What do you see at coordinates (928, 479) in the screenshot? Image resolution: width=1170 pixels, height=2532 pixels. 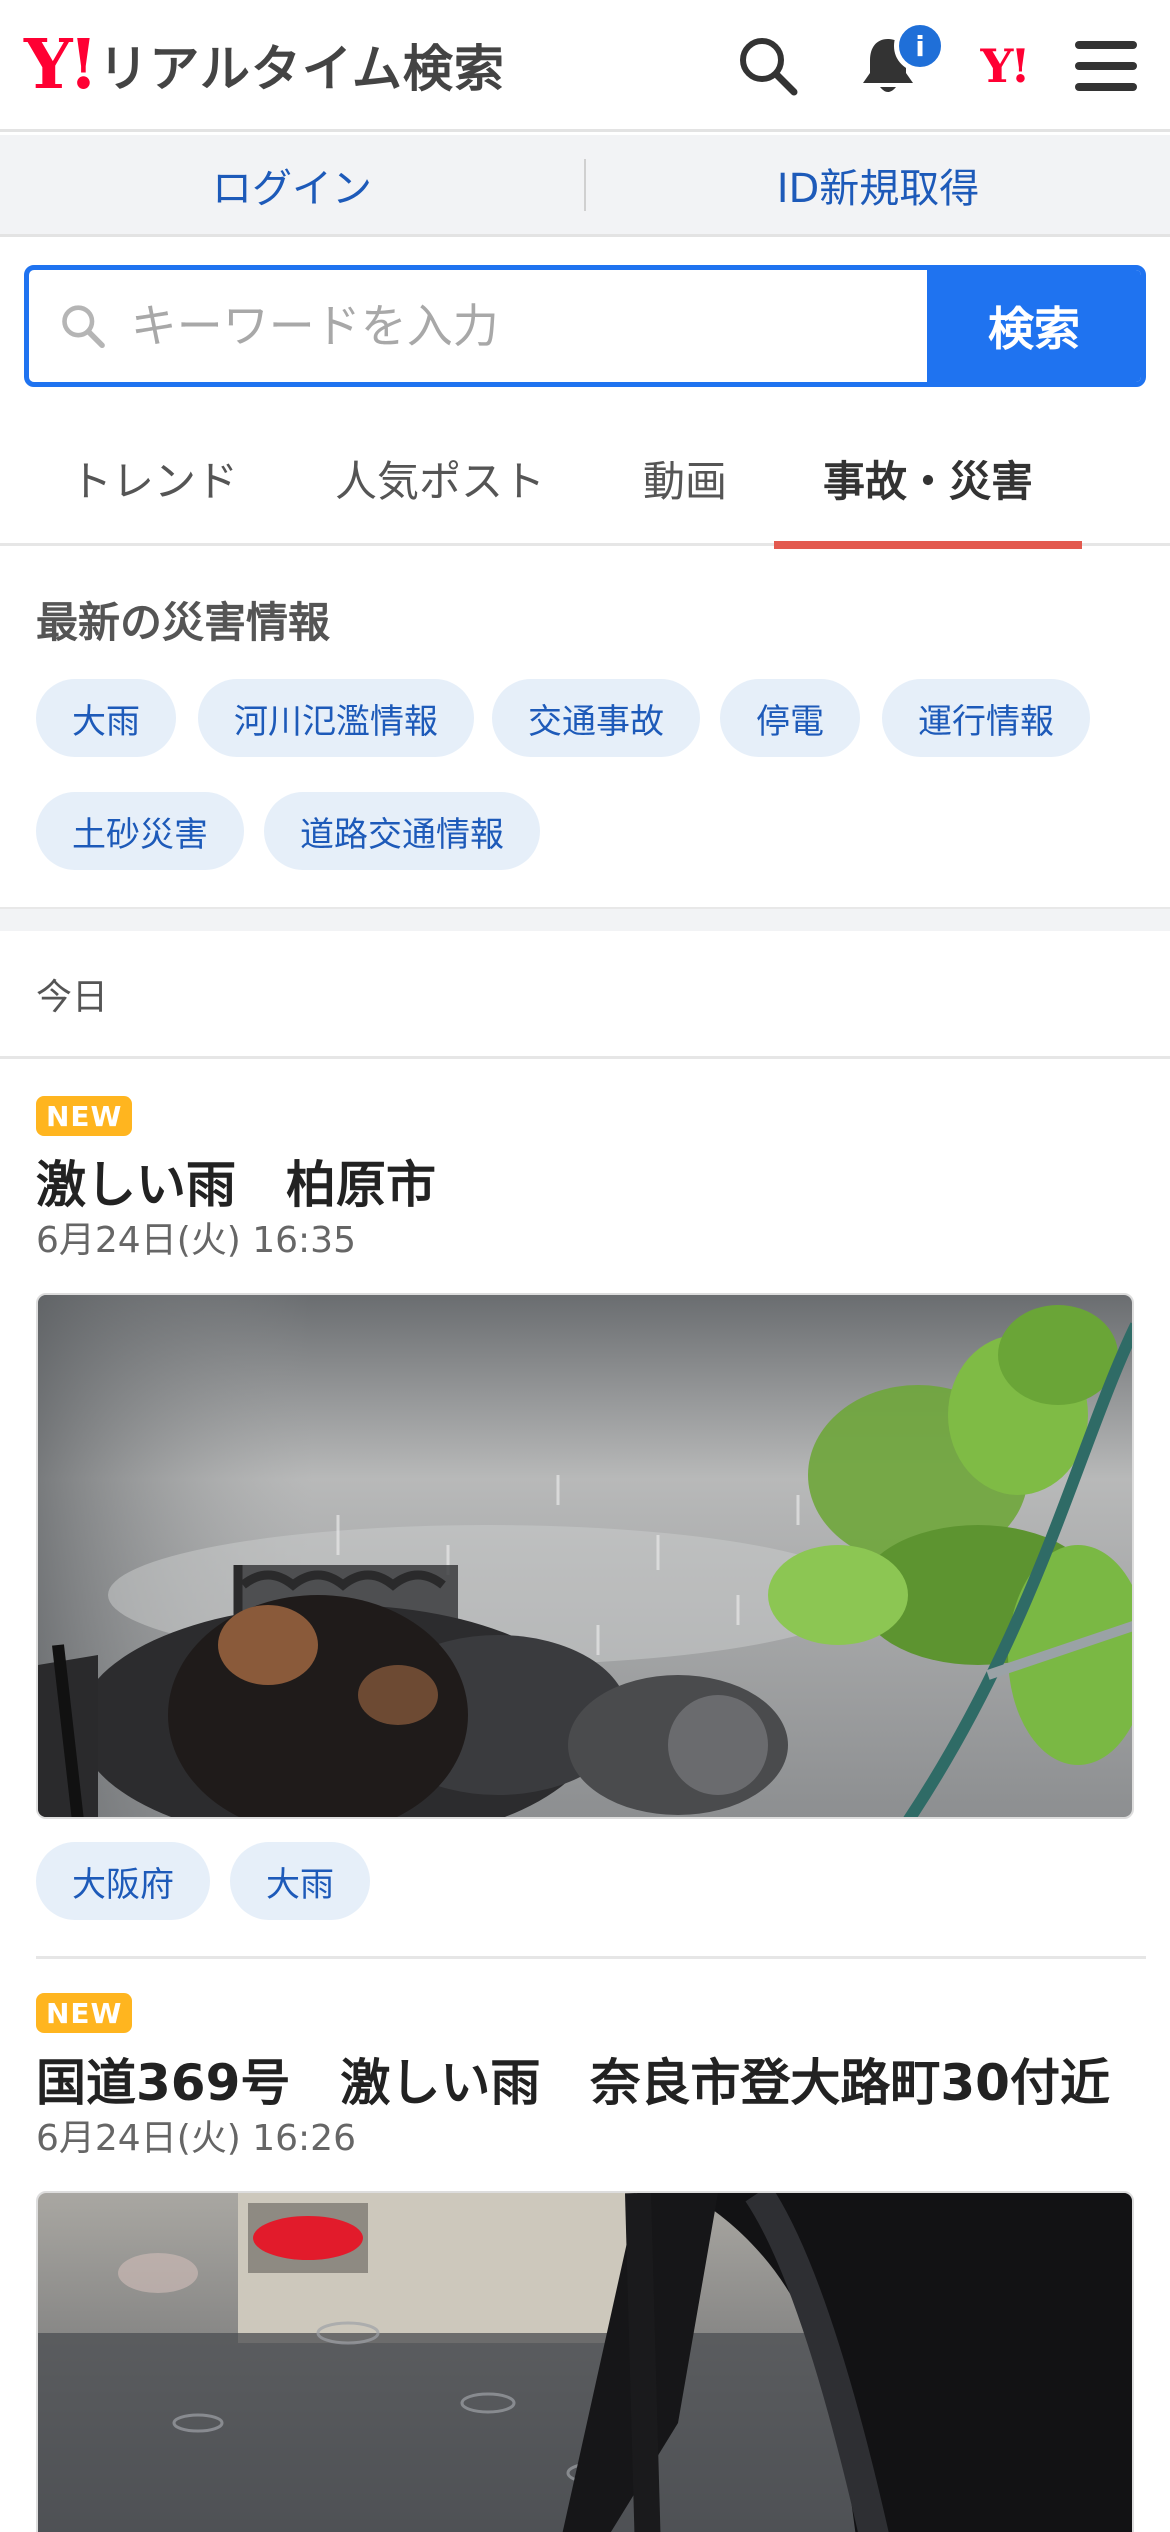 I see `tab-accident-disaster: 事故・災害` at bounding box center [928, 479].